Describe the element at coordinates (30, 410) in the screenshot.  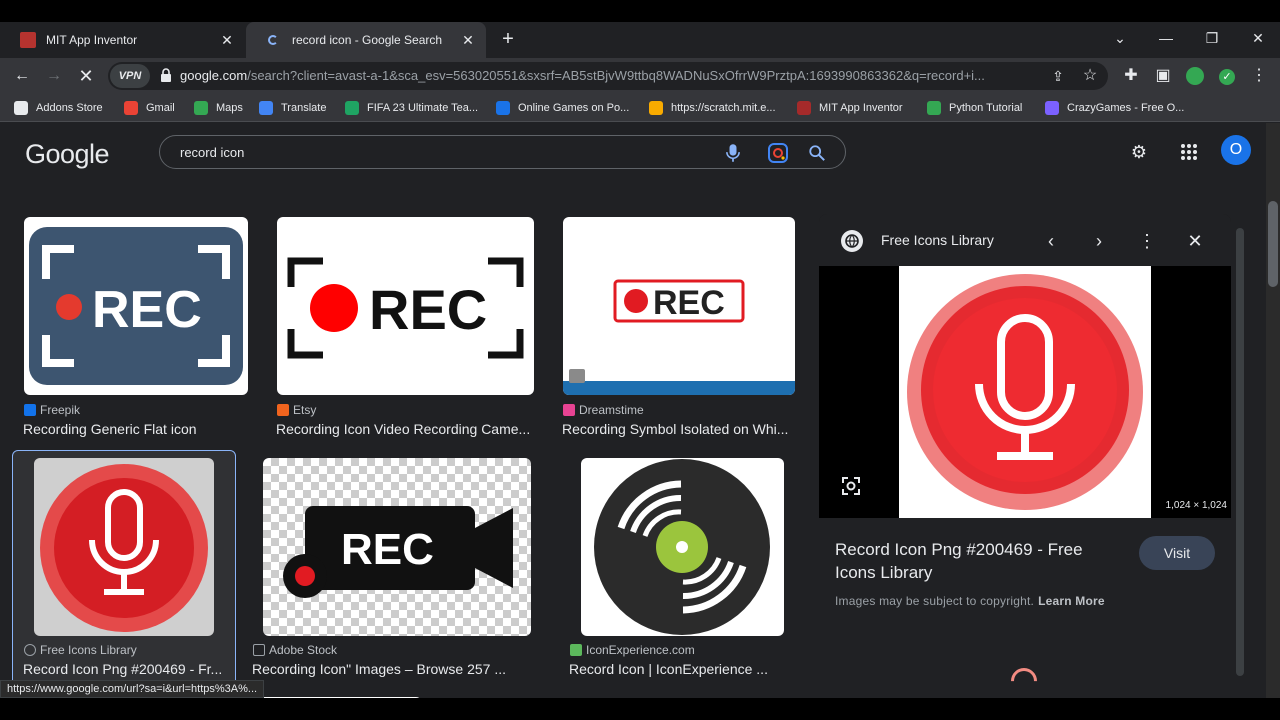
I see `freepik-icon` at that location.